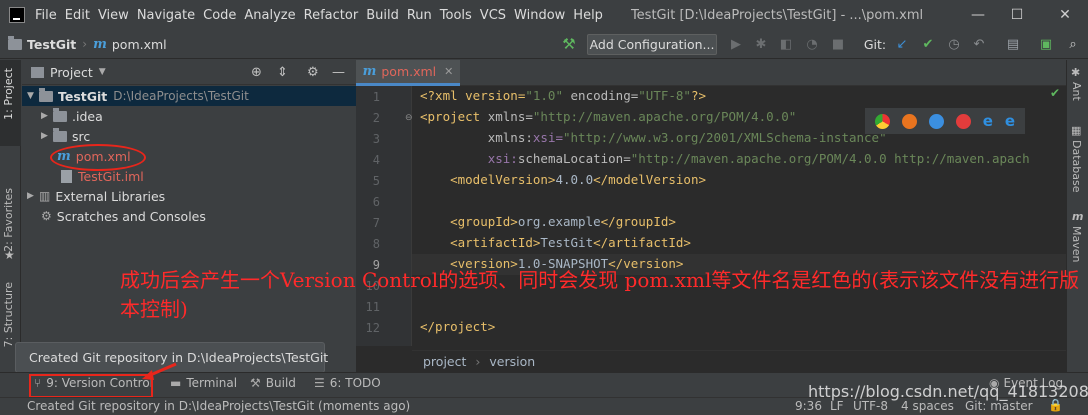 The image size is (1088, 415). Describe the element at coordinates (219, 15) in the screenshot. I see `menu-code: Code` at that location.